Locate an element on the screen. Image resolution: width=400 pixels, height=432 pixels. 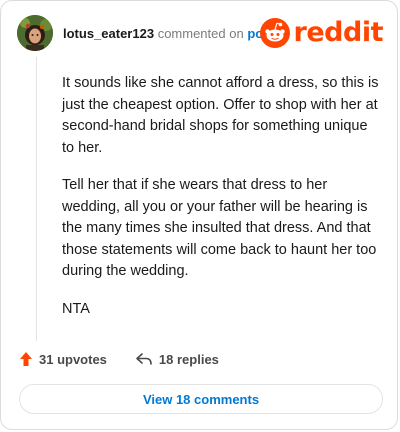
comment-header: lotus_eater123 commented on post reddit is located at coordinates (200, 33).